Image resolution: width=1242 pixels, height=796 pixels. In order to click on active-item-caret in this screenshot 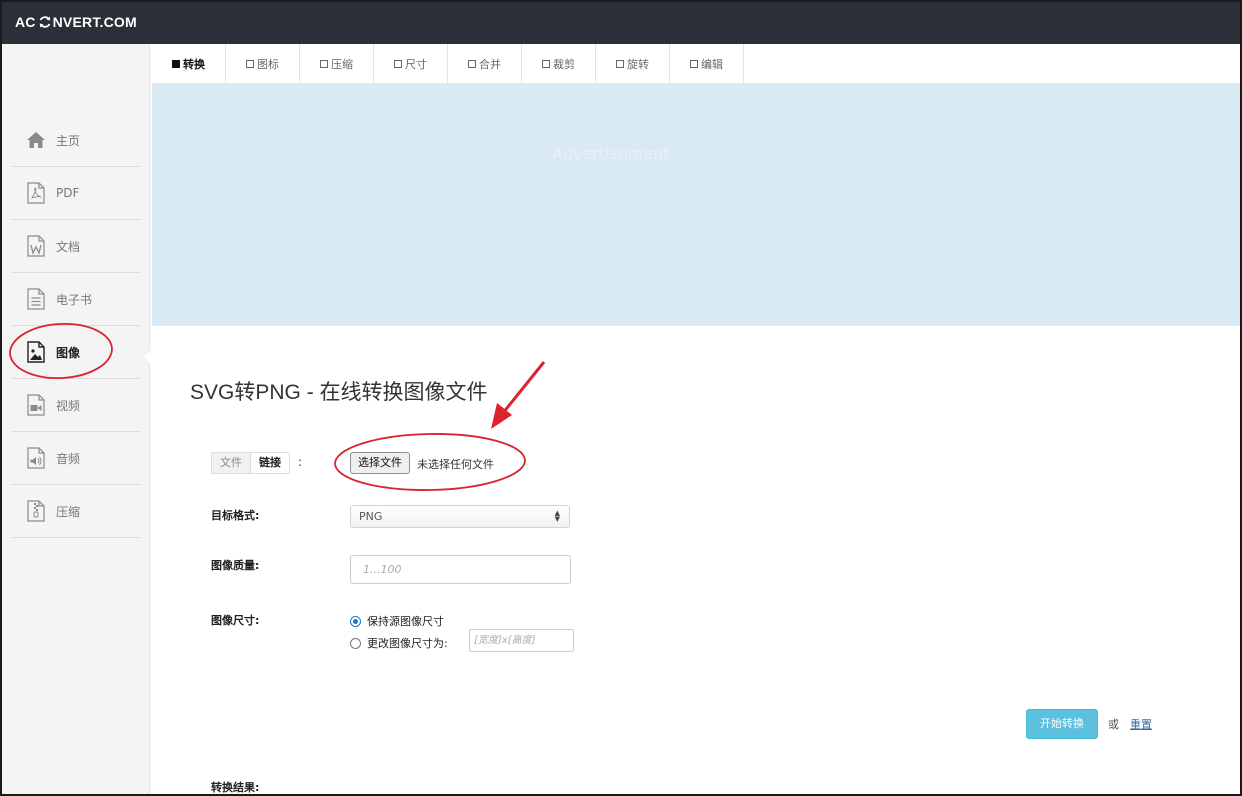, I will do `click(148, 357)`.